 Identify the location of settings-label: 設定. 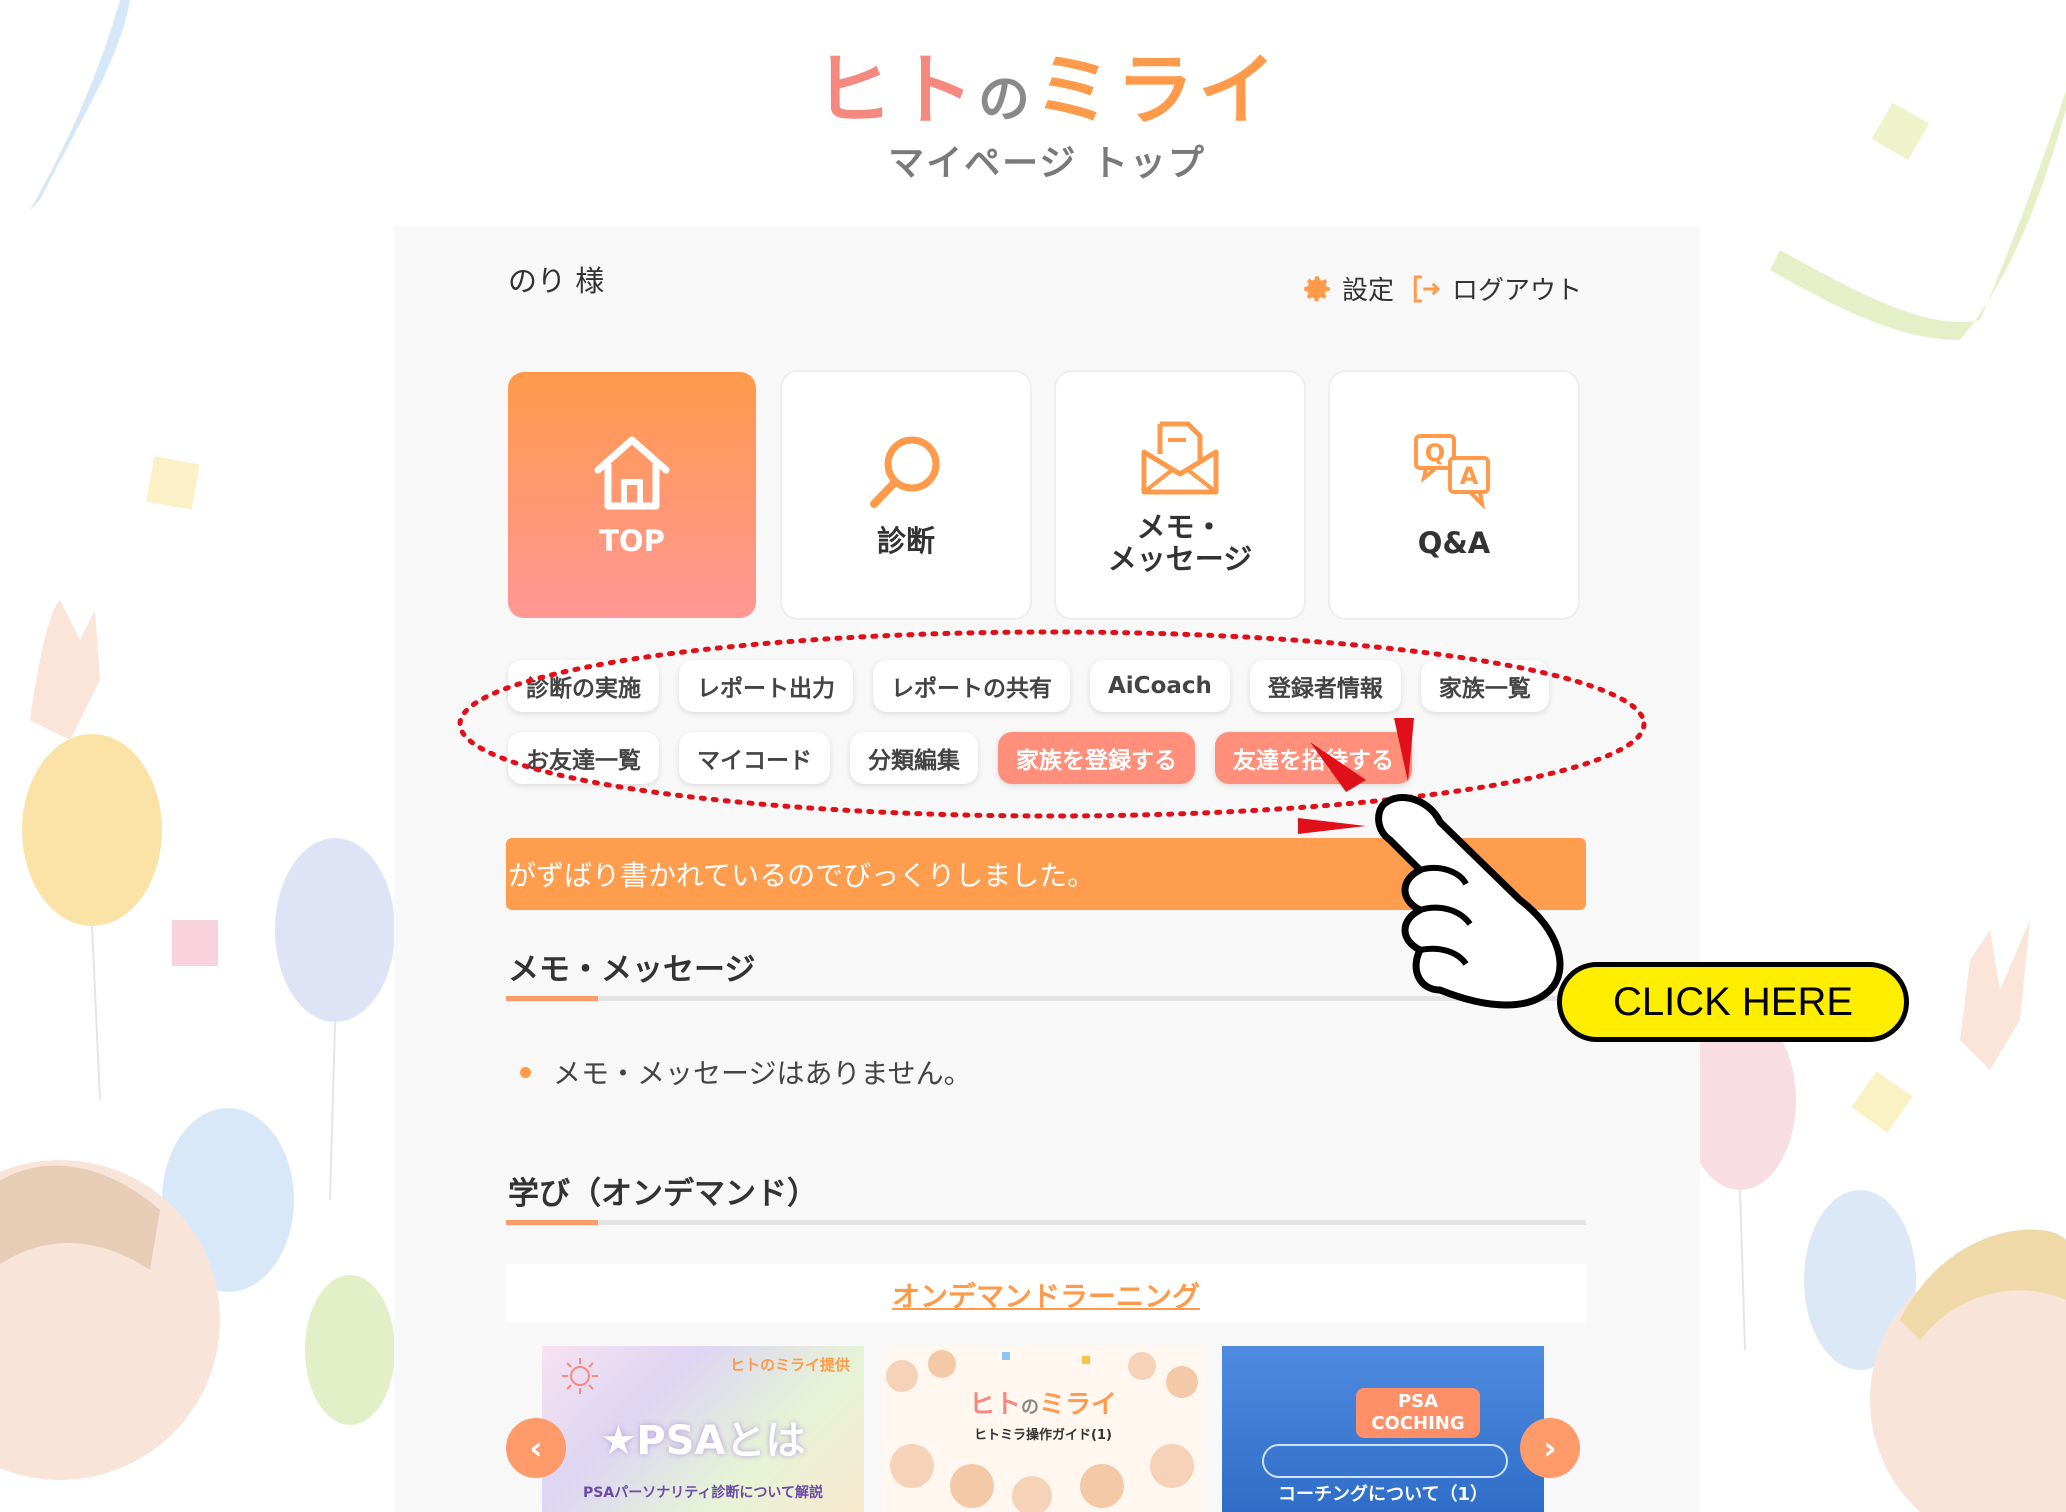
(1368, 291).